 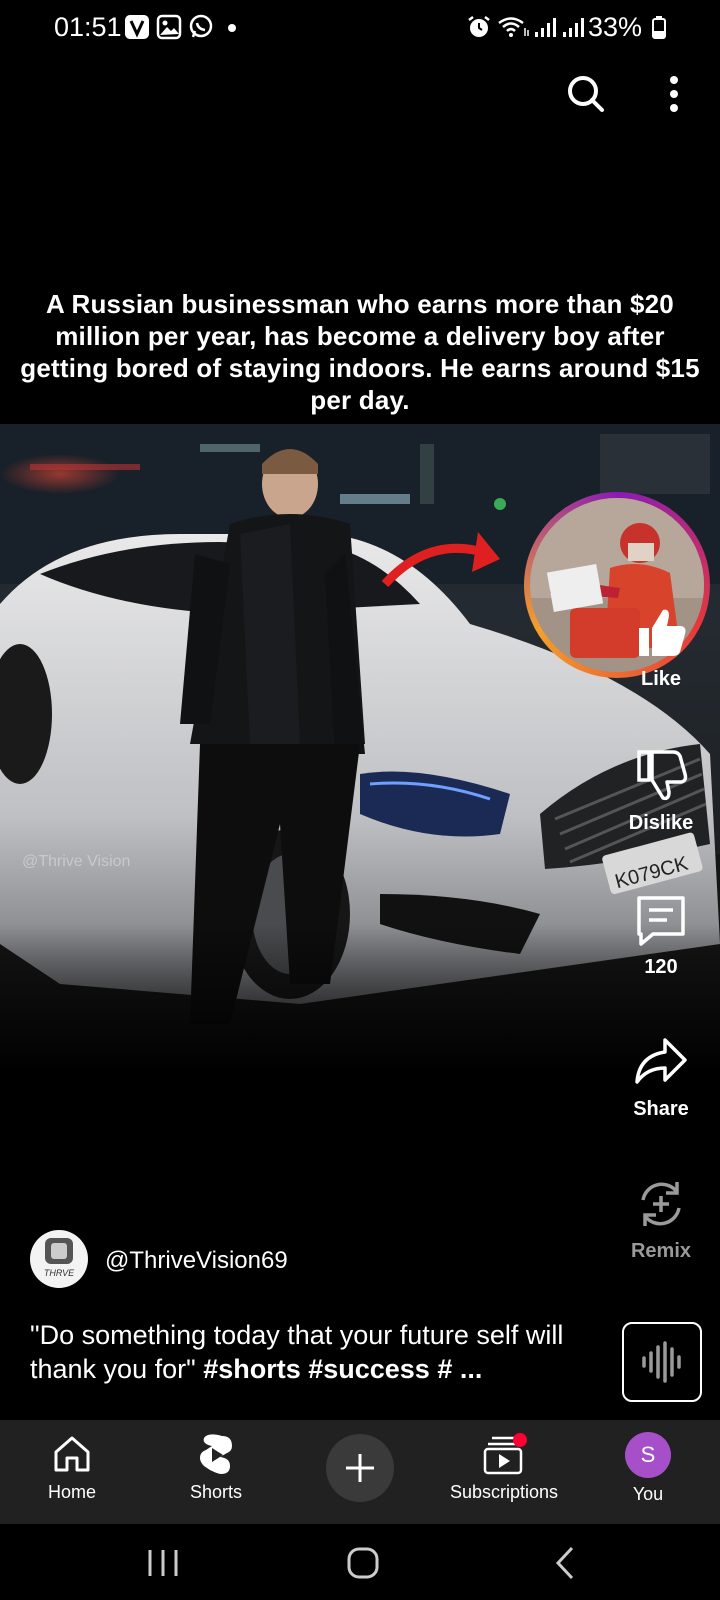 I want to click on alarm-icon, so click(x=479, y=27).